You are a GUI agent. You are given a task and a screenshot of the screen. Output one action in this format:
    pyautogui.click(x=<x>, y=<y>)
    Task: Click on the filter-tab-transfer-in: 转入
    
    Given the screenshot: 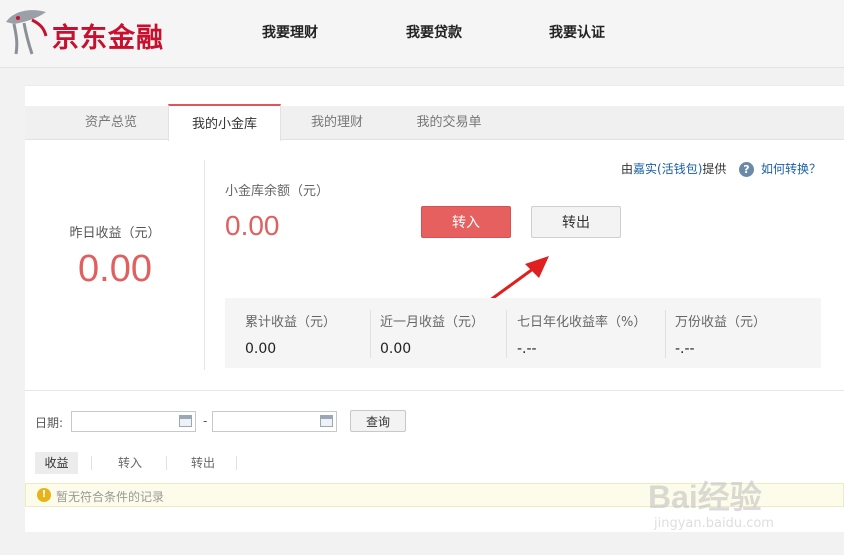 What is the action you would take?
    pyautogui.click(x=130, y=463)
    